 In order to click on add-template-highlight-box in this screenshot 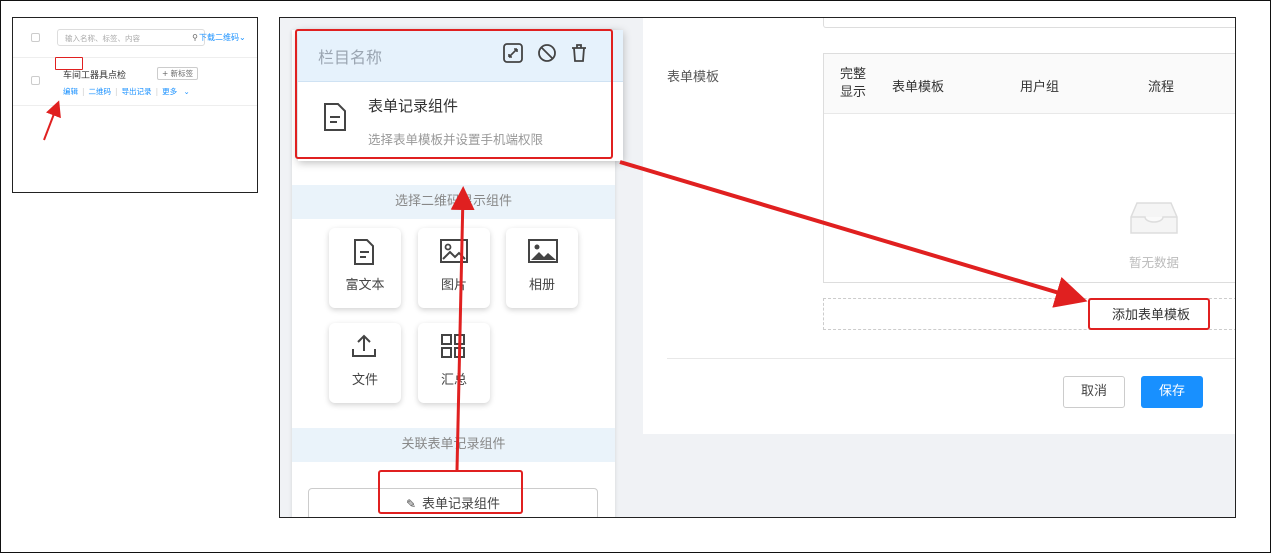, I will do `click(1149, 314)`.